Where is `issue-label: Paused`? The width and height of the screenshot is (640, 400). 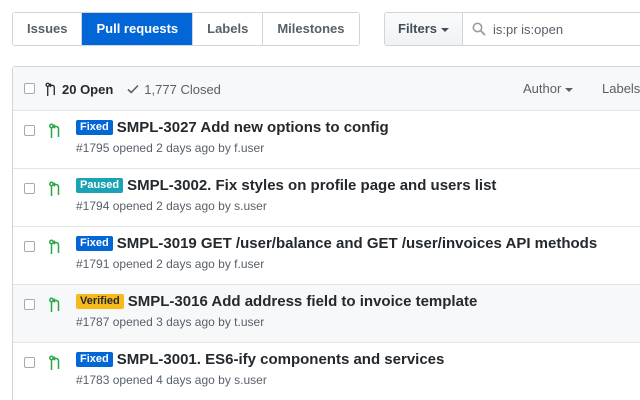
issue-label: Paused is located at coordinates (100, 185).